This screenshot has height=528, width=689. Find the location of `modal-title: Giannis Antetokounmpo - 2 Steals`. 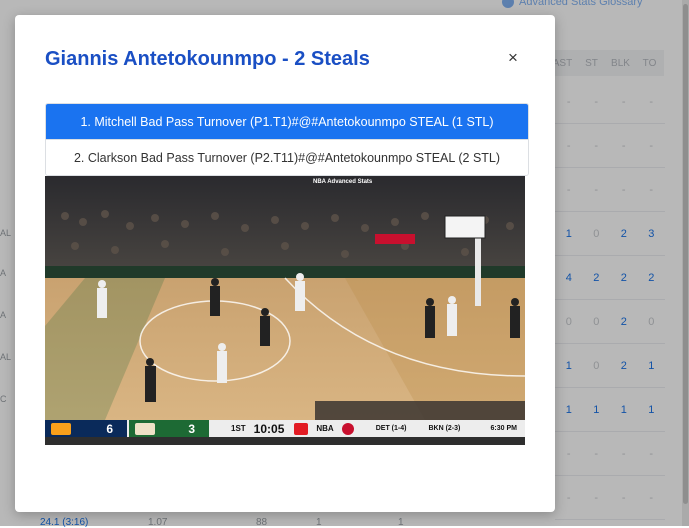

modal-title: Giannis Antetokounmpo - 2 Steals is located at coordinates (207, 59).